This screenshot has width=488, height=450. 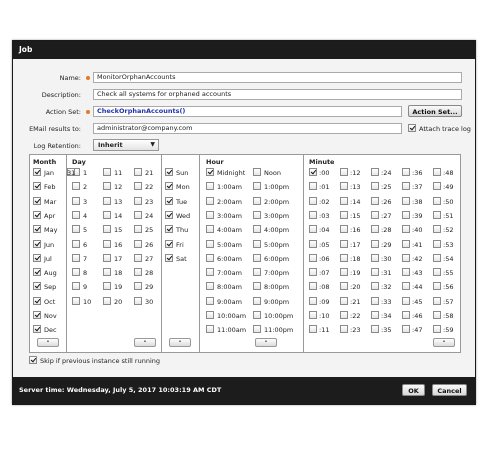 What do you see at coordinates (406, 257) in the screenshot?
I see `minute-42-checkbox` at bounding box center [406, 257].